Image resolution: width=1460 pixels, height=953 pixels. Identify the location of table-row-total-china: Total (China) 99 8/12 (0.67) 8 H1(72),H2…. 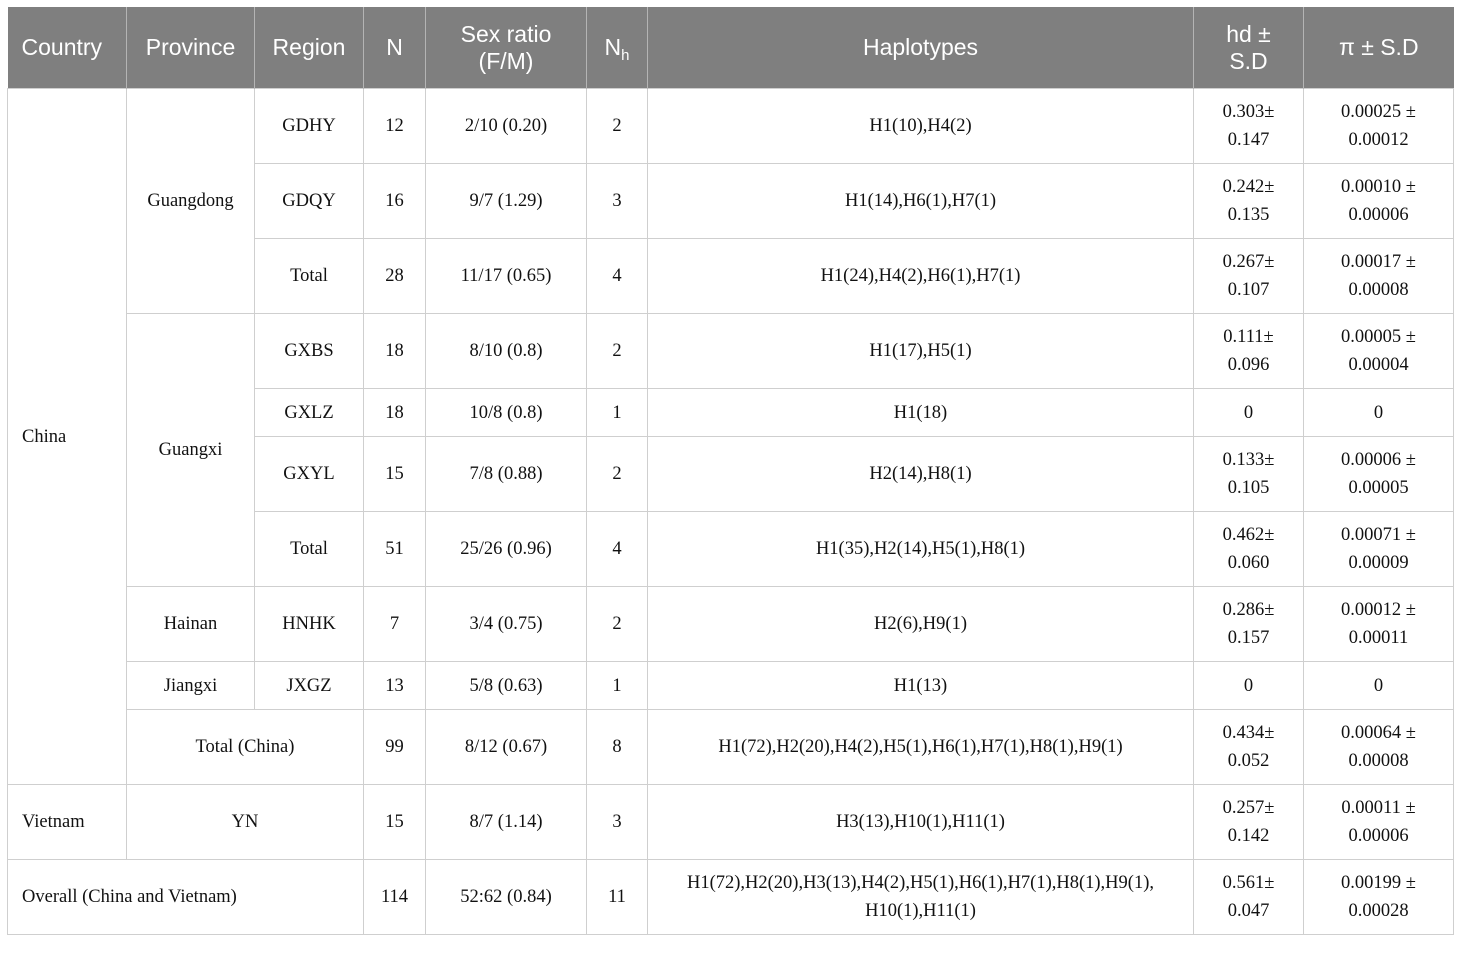
(731, 747).